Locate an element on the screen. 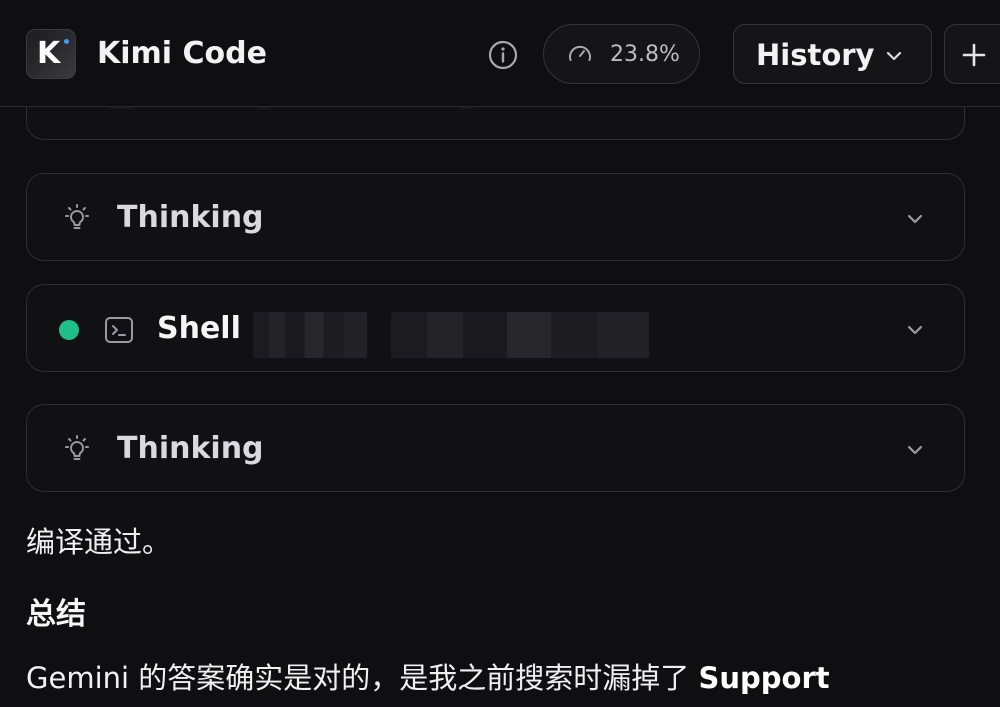  summary-bold-term: Support is located at coordinates (764, 678).